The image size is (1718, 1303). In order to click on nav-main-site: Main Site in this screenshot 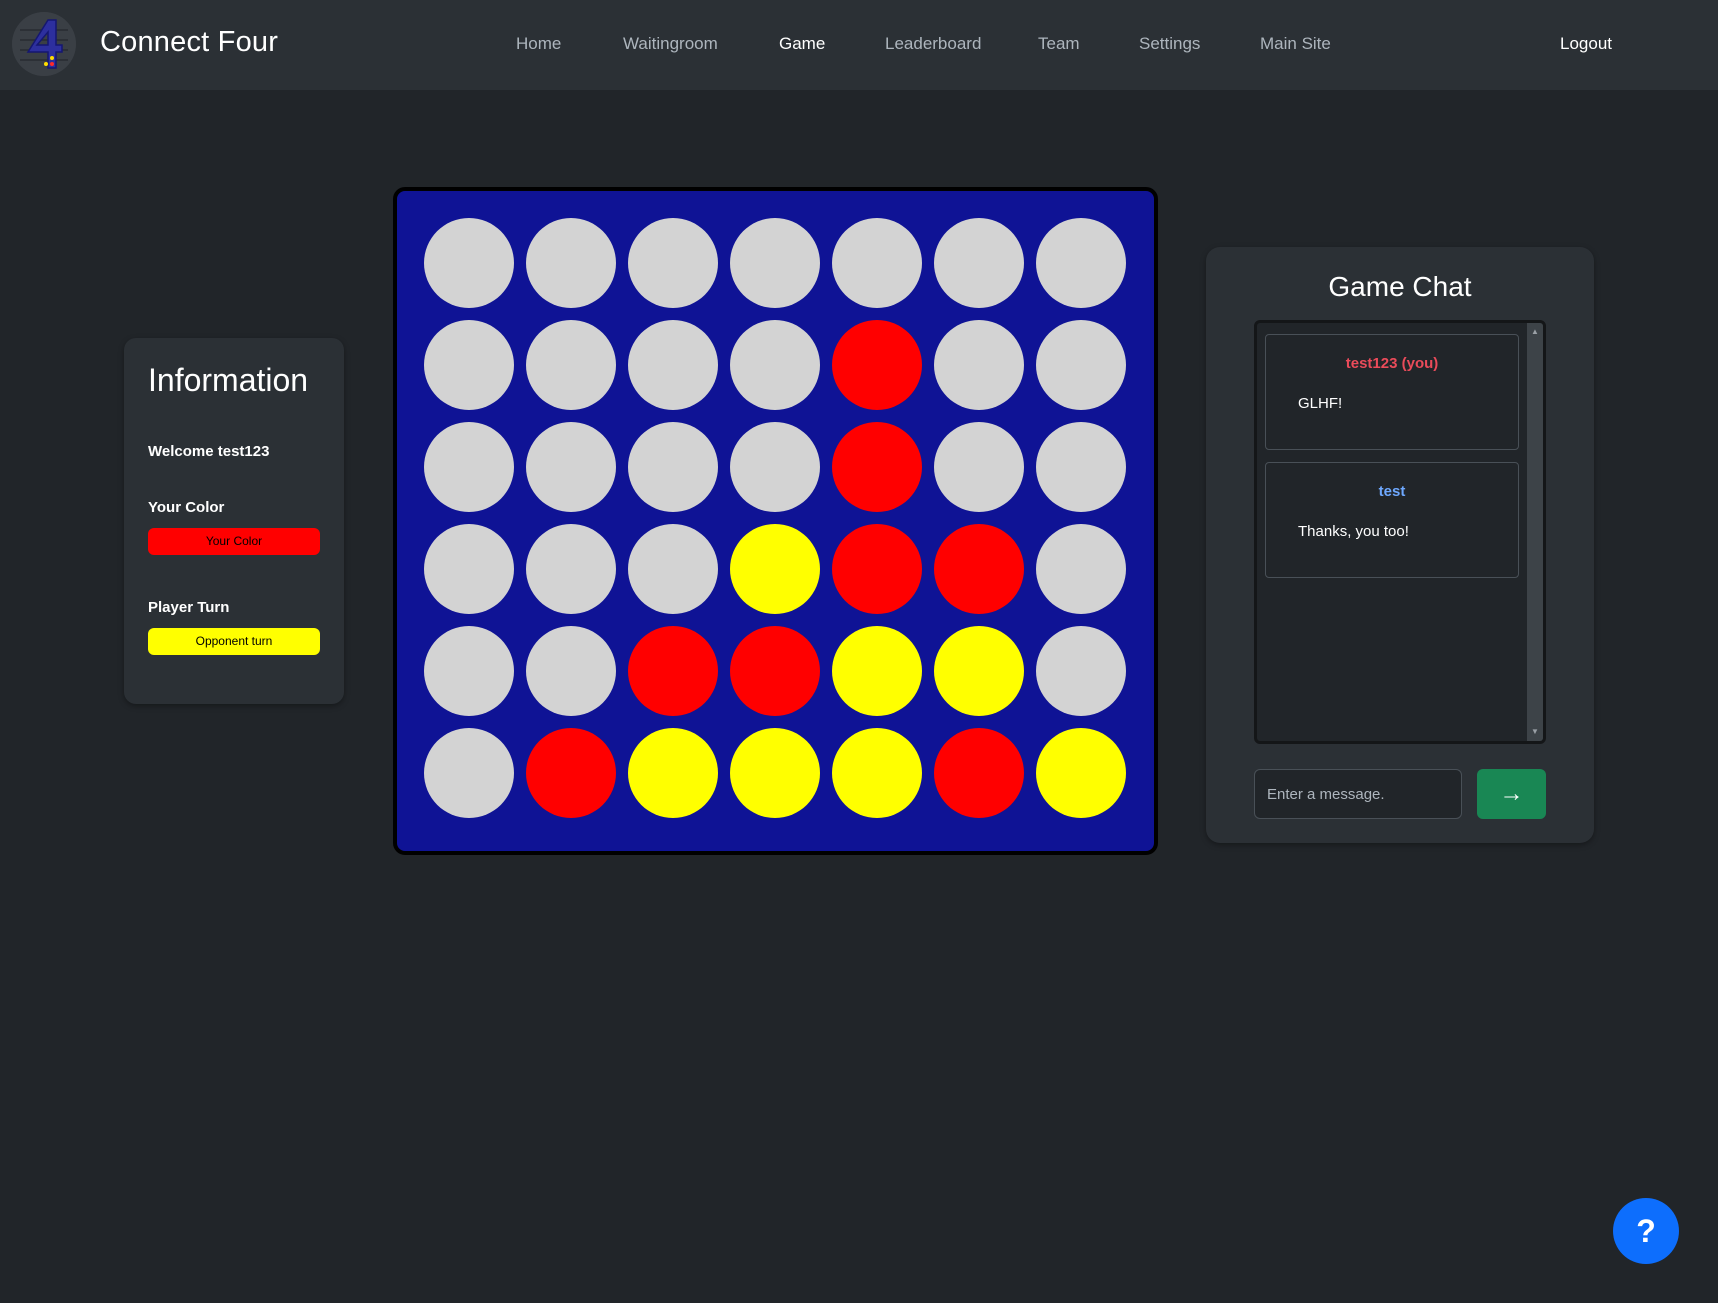, I will do `click(1295, 44)`.